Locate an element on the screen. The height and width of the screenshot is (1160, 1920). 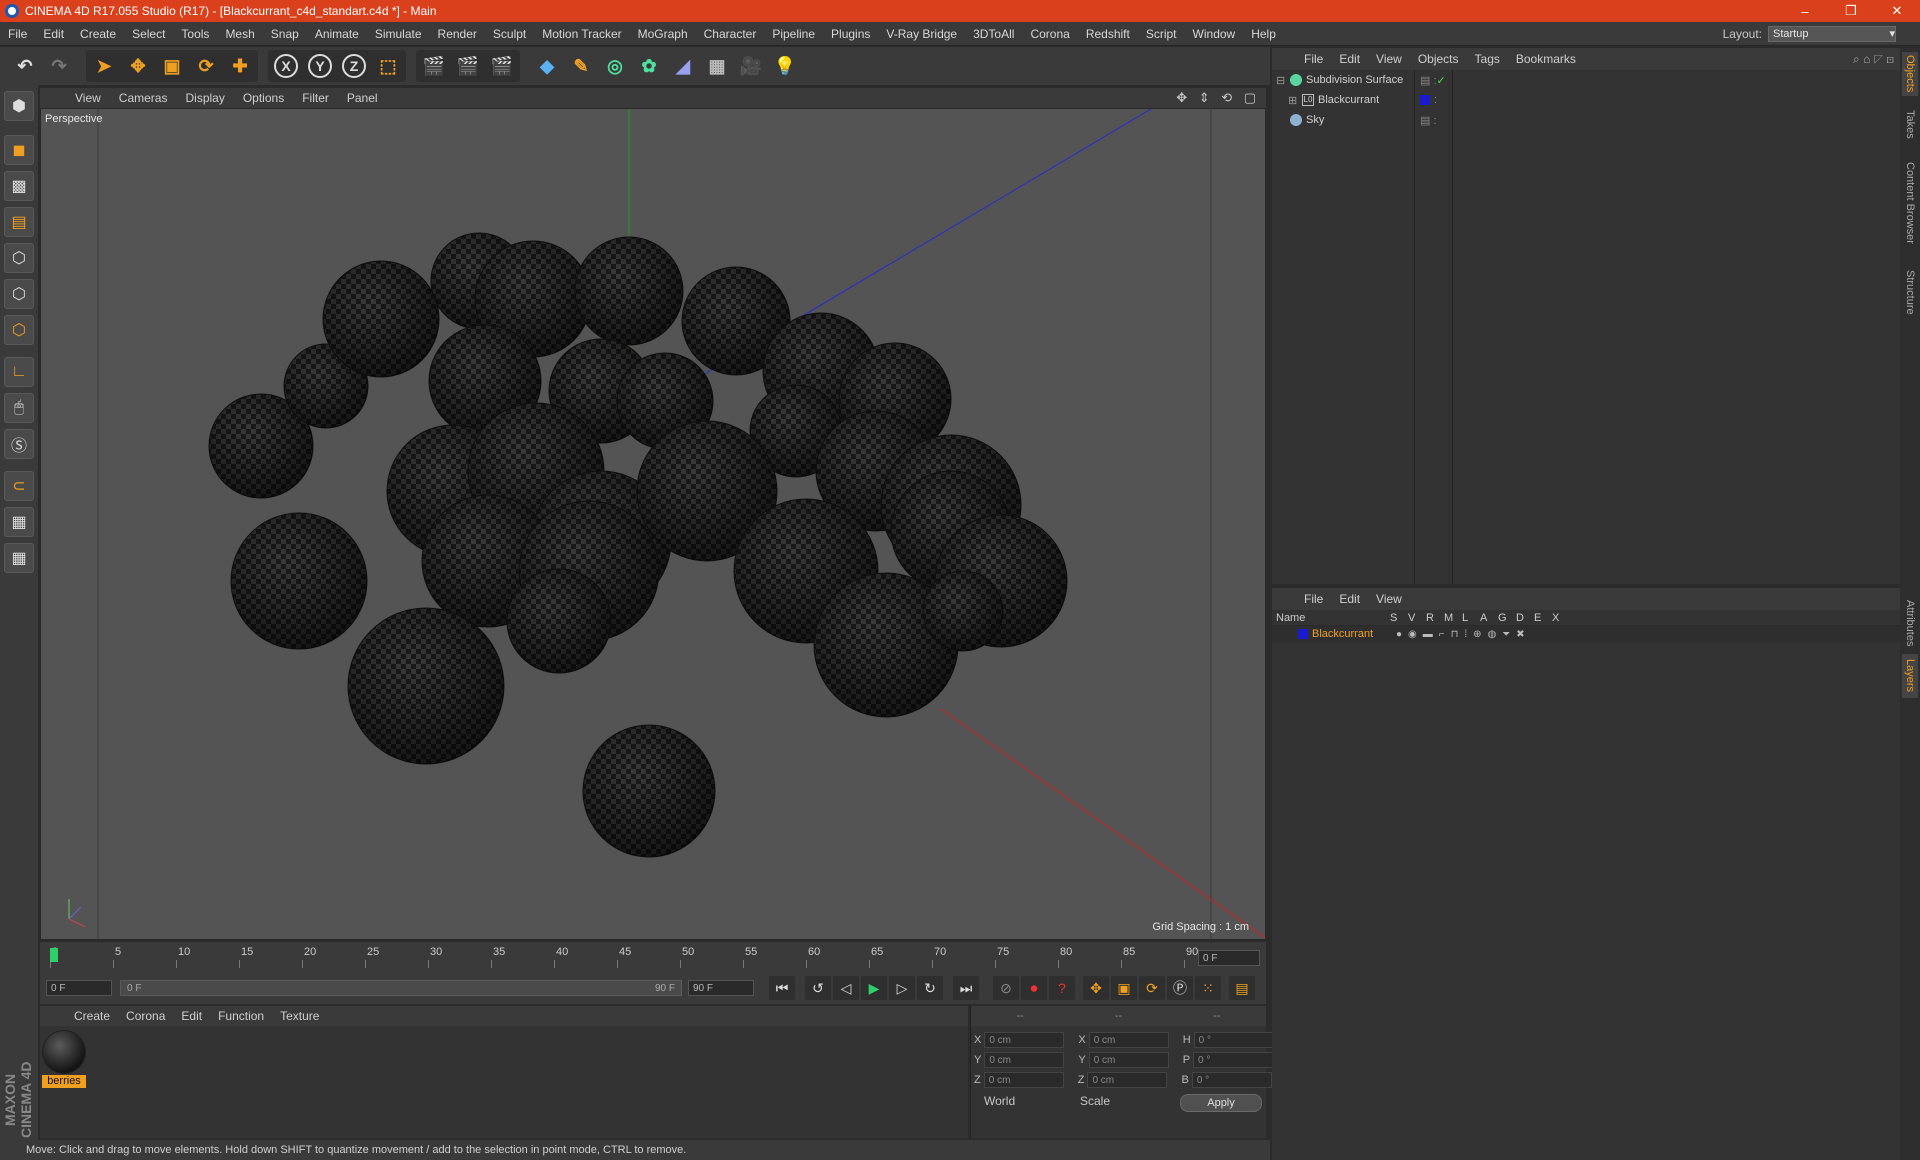
planar-workplane-icon: ▦ is located at coordinates (19, 558).